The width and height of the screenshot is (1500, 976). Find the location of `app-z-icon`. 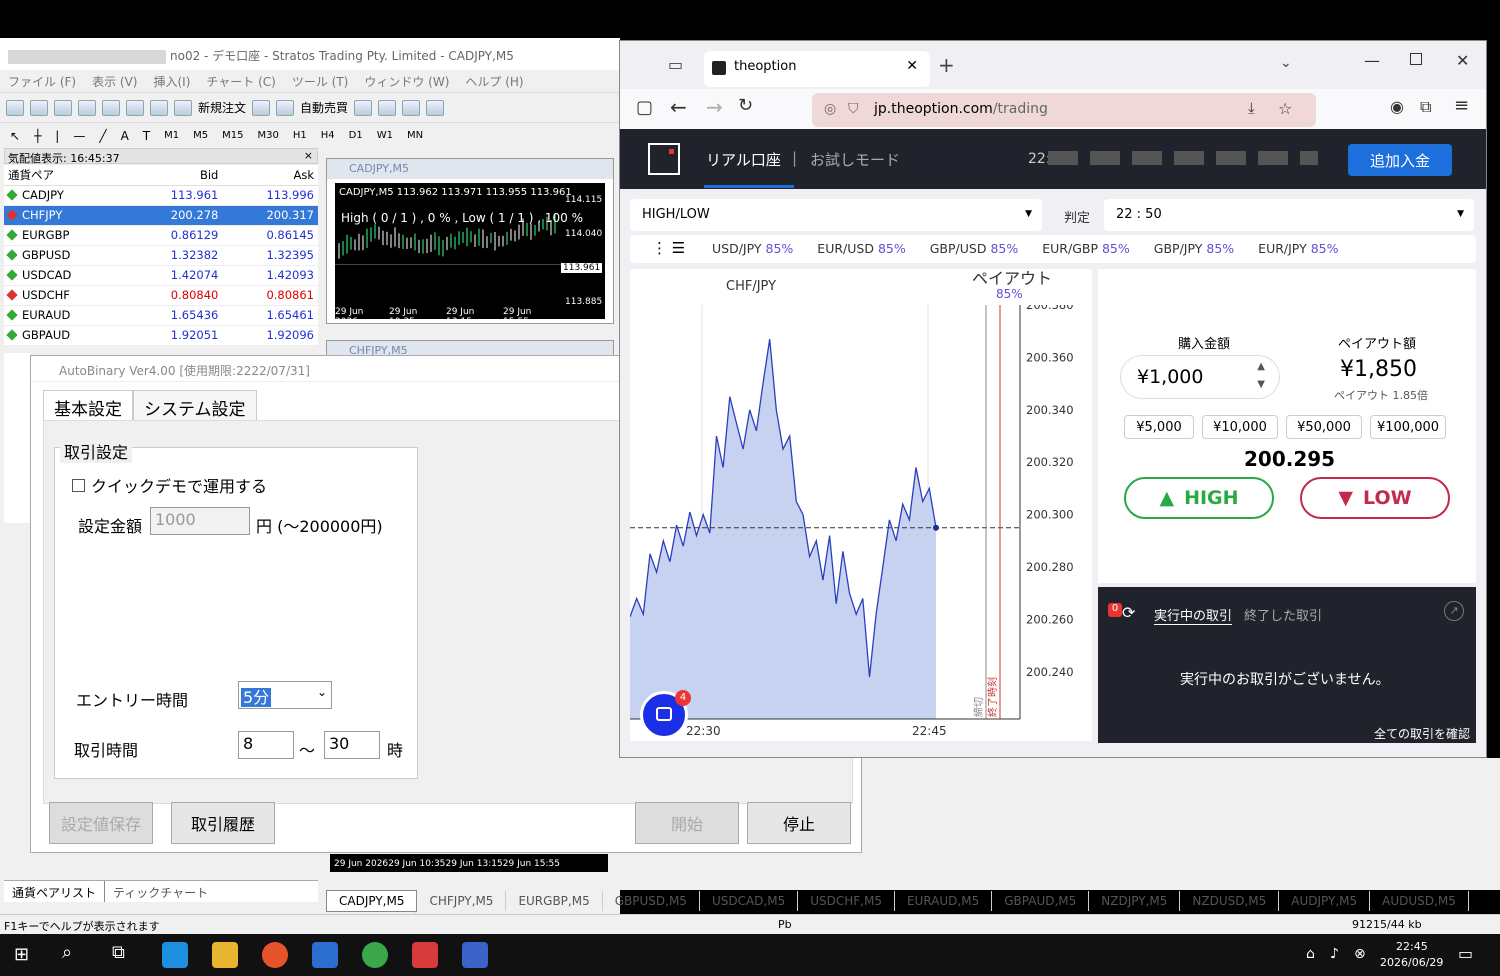

app-z-icon is located at coordinates (325, 955).